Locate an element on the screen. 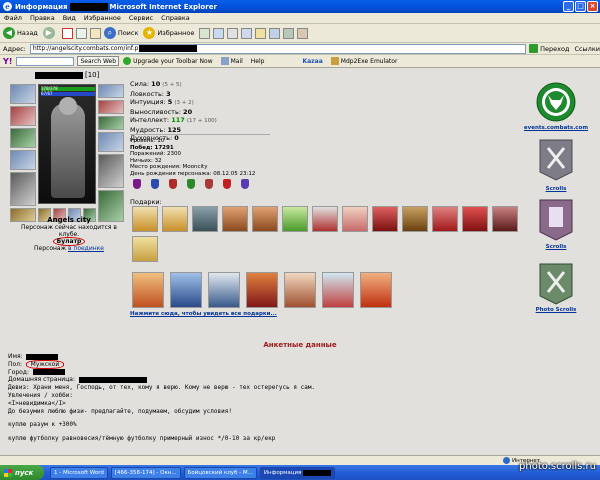 Image resolution: width=600 pixels, height=480 pixels. home-icon is located at coordinates (95, 33).